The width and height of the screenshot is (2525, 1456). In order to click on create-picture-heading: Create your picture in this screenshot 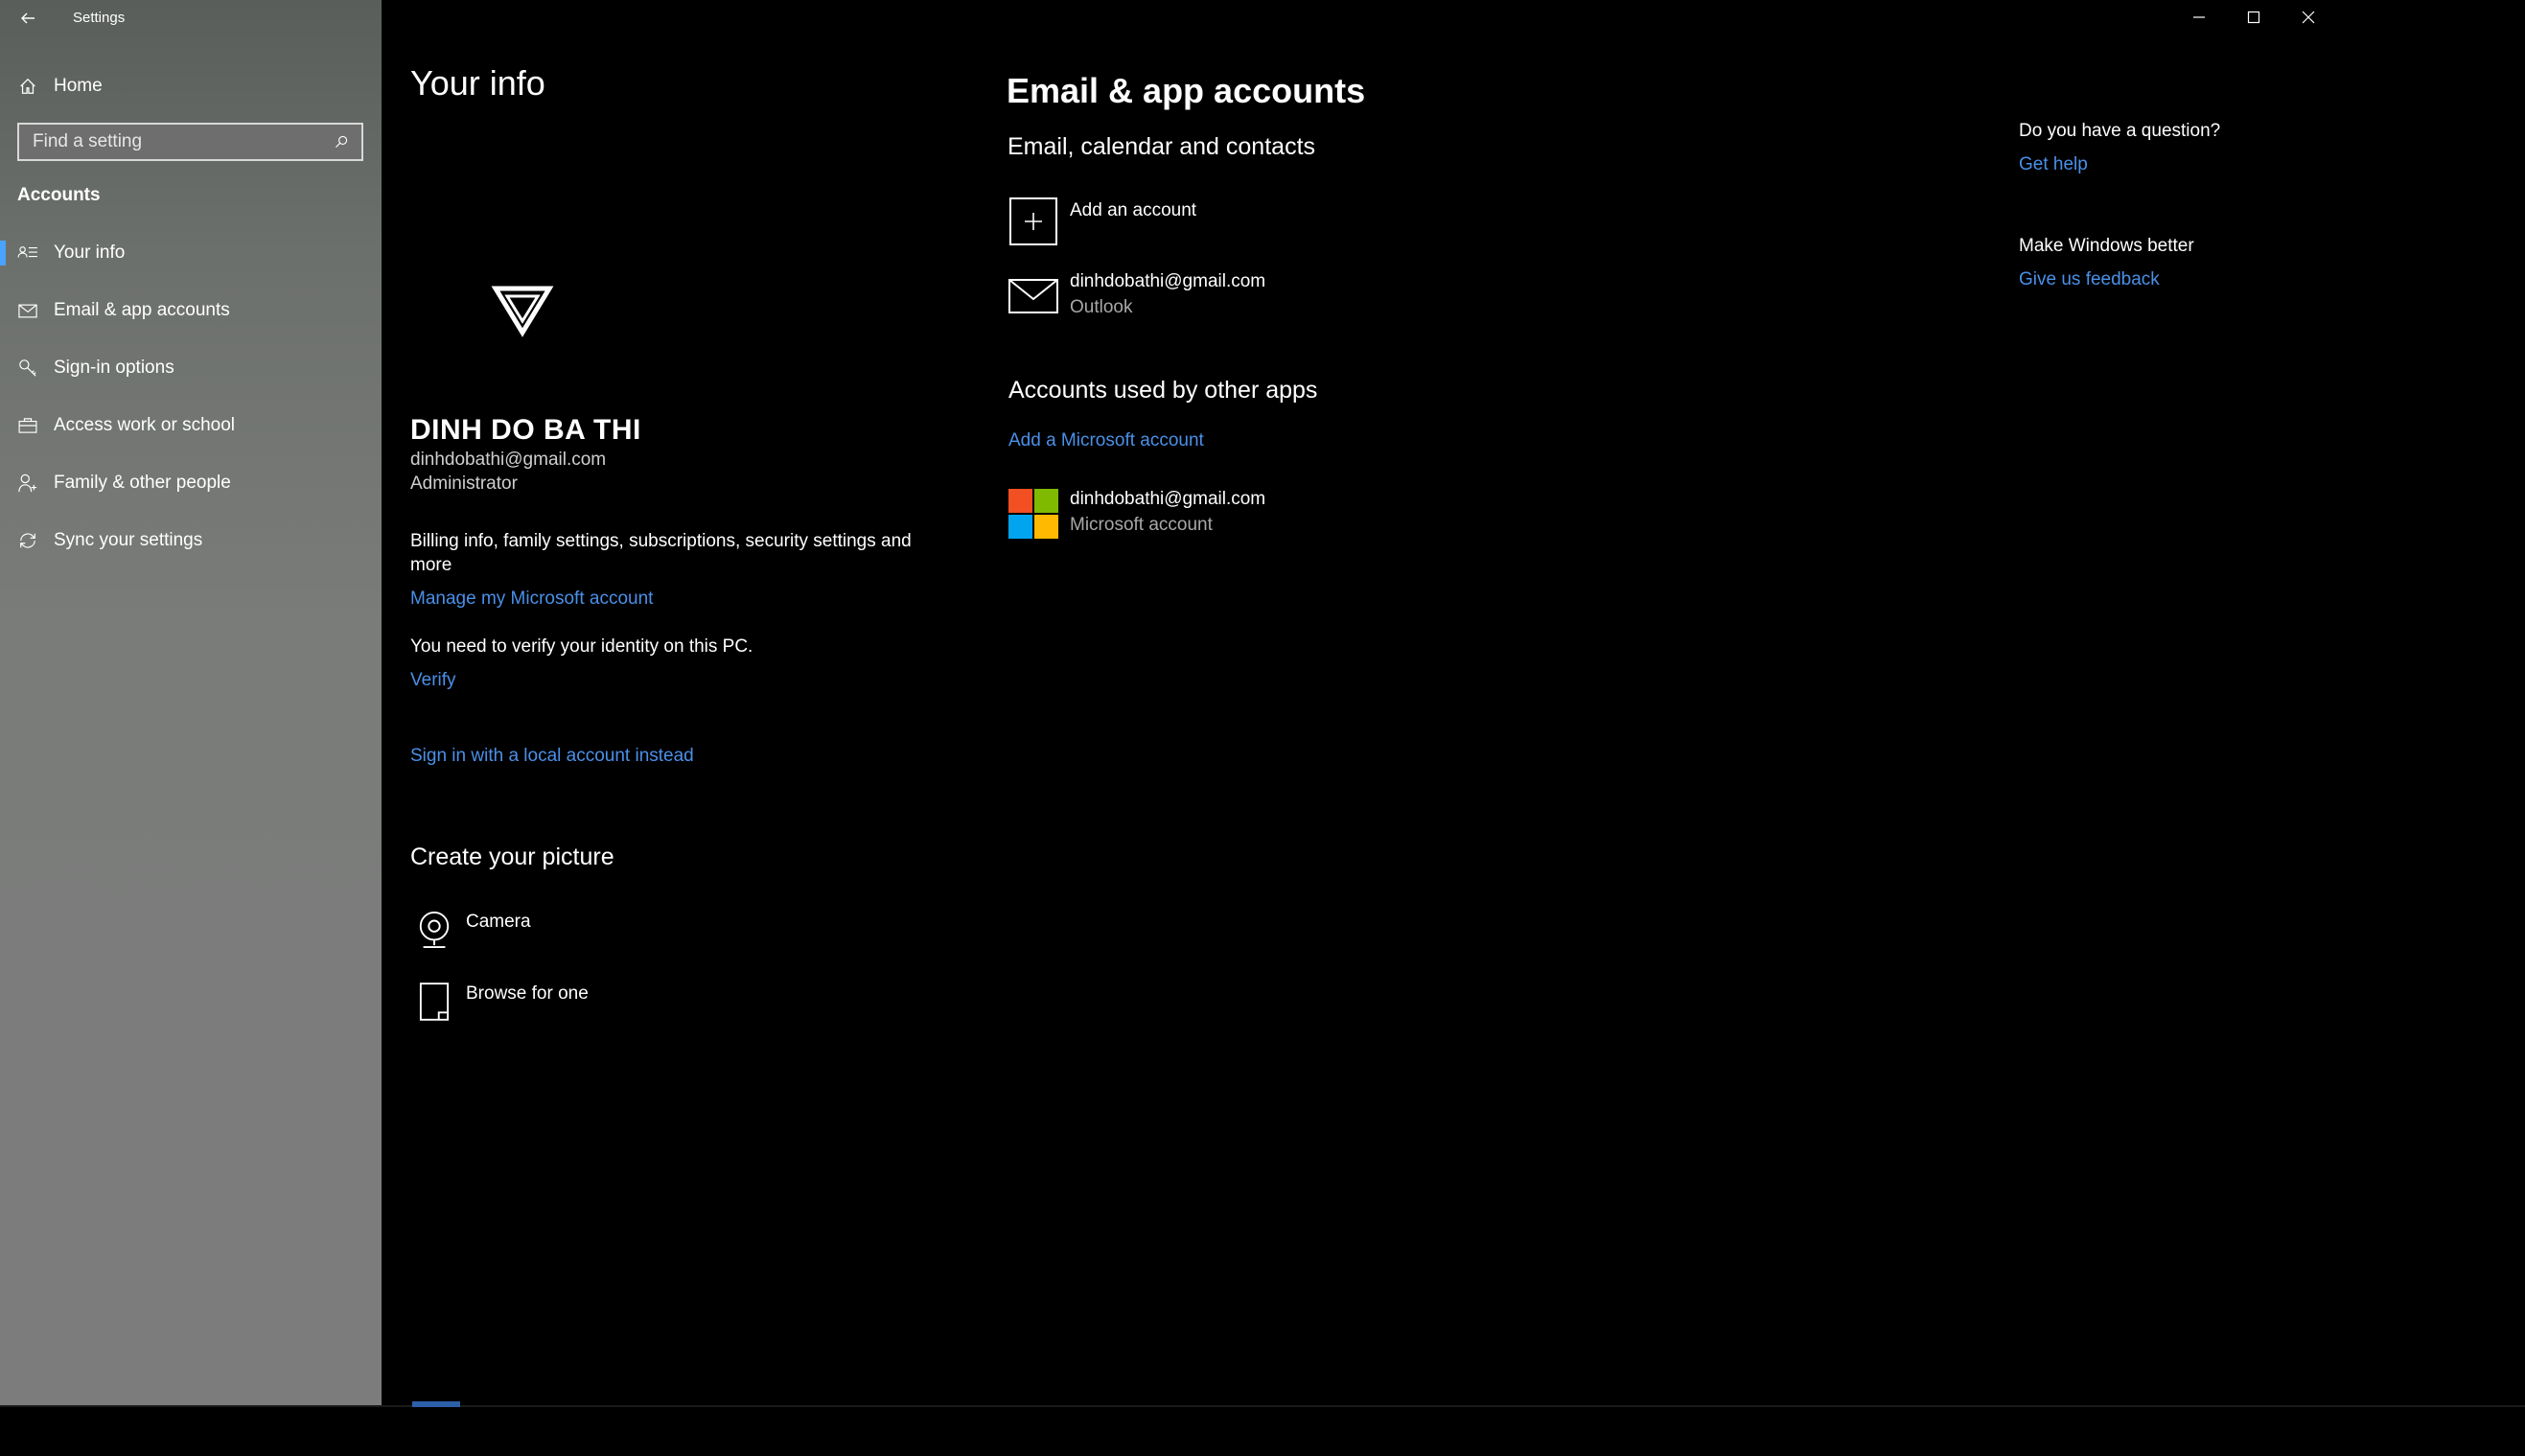, I will do `click(512, 857)`.